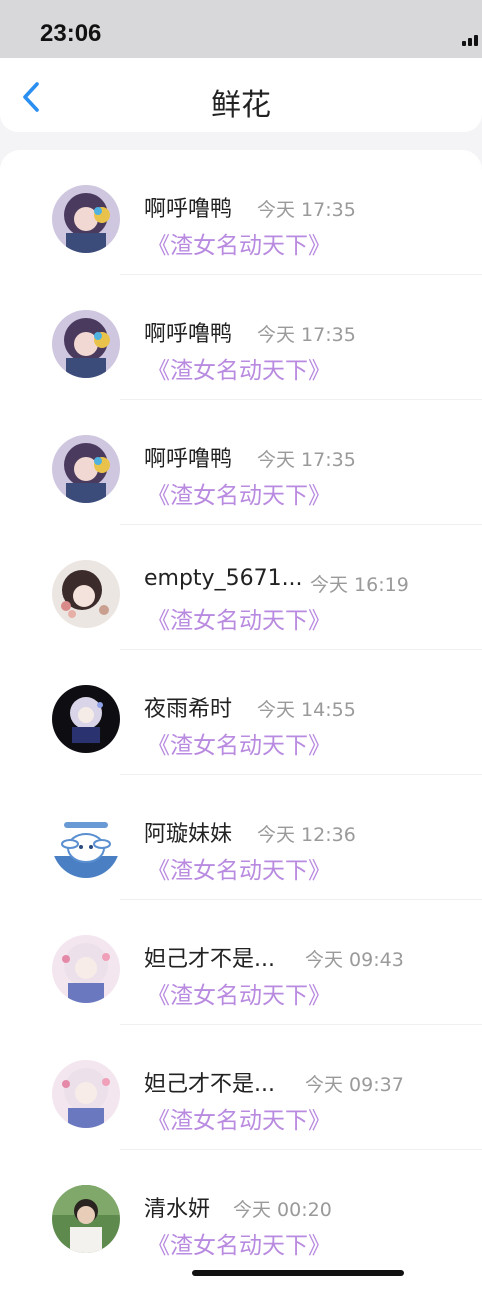 The height and width of the screenshot is (1290, 482). Describe the element at coordinates (241, 105) in the screenshot. I see `page-title: 鲜花` at that location.